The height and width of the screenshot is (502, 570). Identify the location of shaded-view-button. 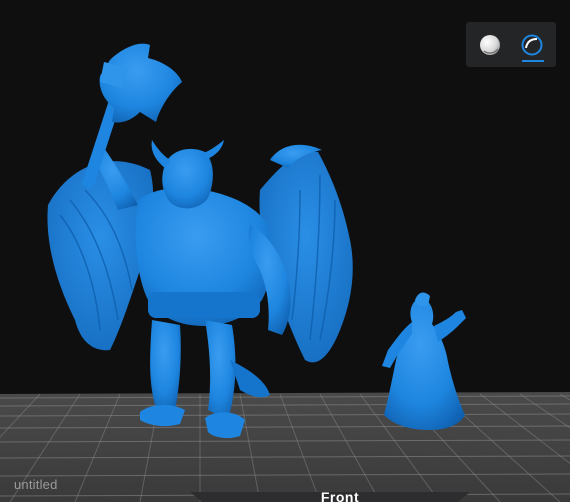
(490, 45).